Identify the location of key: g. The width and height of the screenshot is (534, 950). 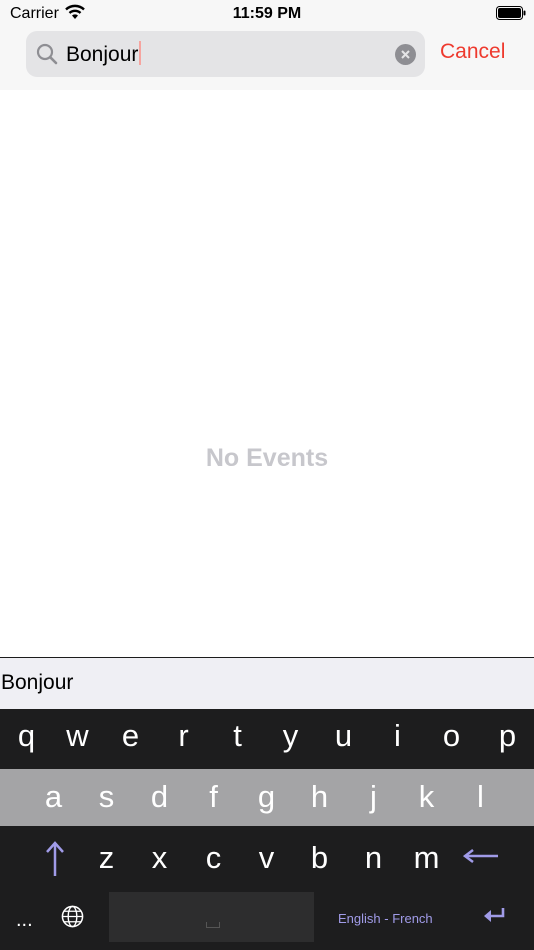
(266, 797).